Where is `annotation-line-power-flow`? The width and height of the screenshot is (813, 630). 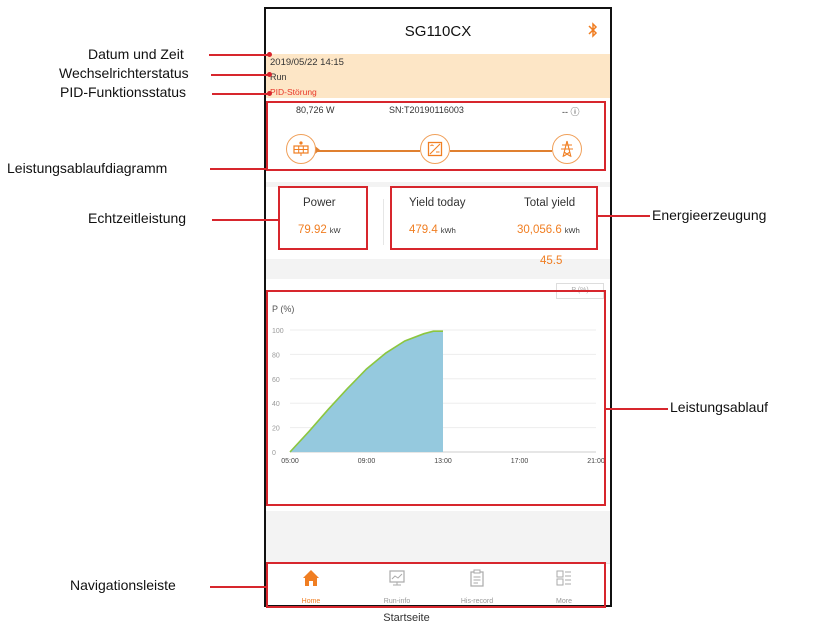
annotation-line-power-flow is located at coordinates (238, 169).